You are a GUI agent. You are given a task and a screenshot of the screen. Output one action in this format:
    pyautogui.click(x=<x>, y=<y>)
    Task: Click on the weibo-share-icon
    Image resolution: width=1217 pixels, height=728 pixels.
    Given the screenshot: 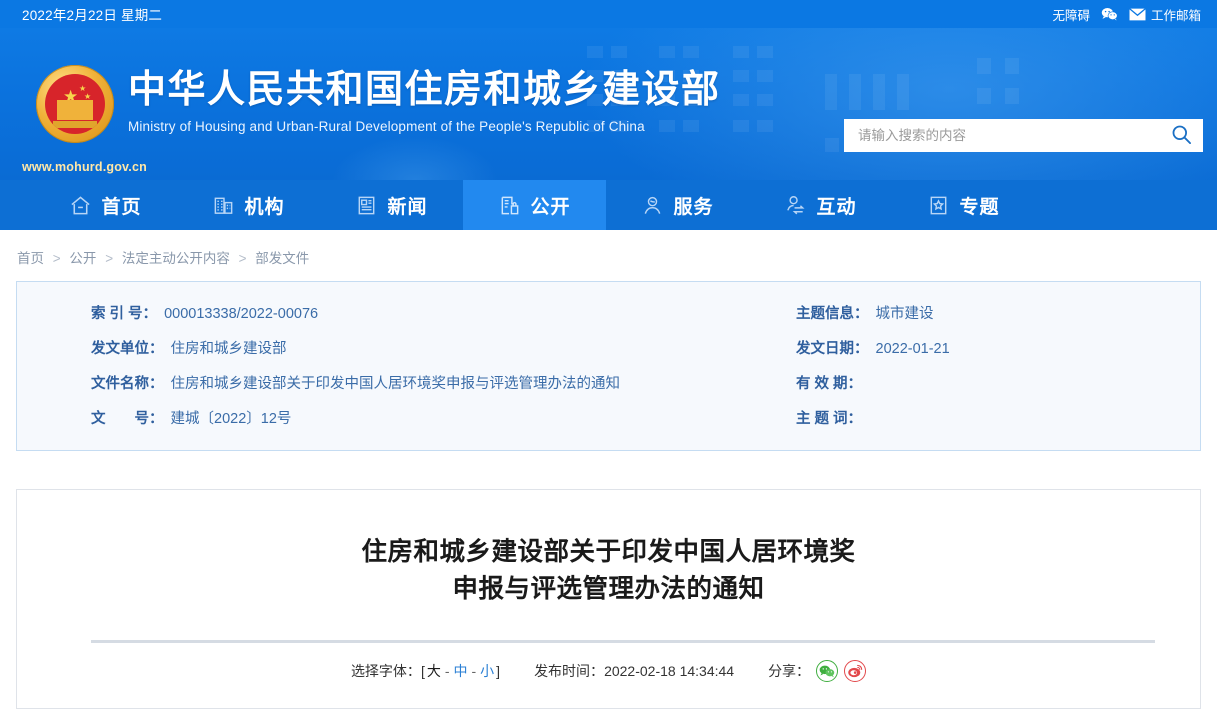 What is the action you would take?
    pyautogui.click(x=855, y=670)
    